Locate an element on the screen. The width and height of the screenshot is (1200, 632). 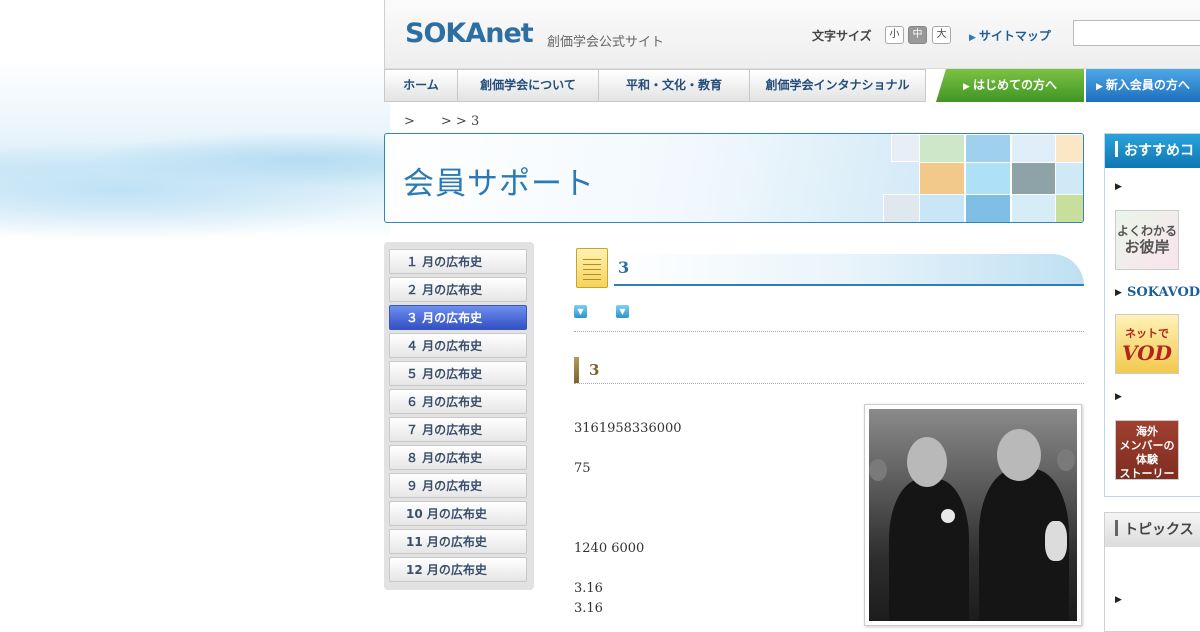
side-item-july: ７ 月の広布史 is located at coordinates (458, 429).